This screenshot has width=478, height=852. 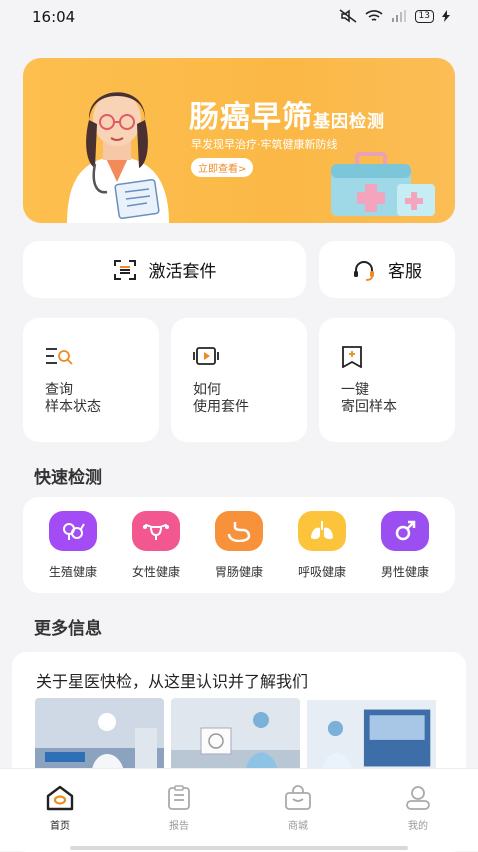 What do you see at coordinates (60, 826) in the screenshot?
I see `tab-label: 首页` at bounding box center [60, 826].